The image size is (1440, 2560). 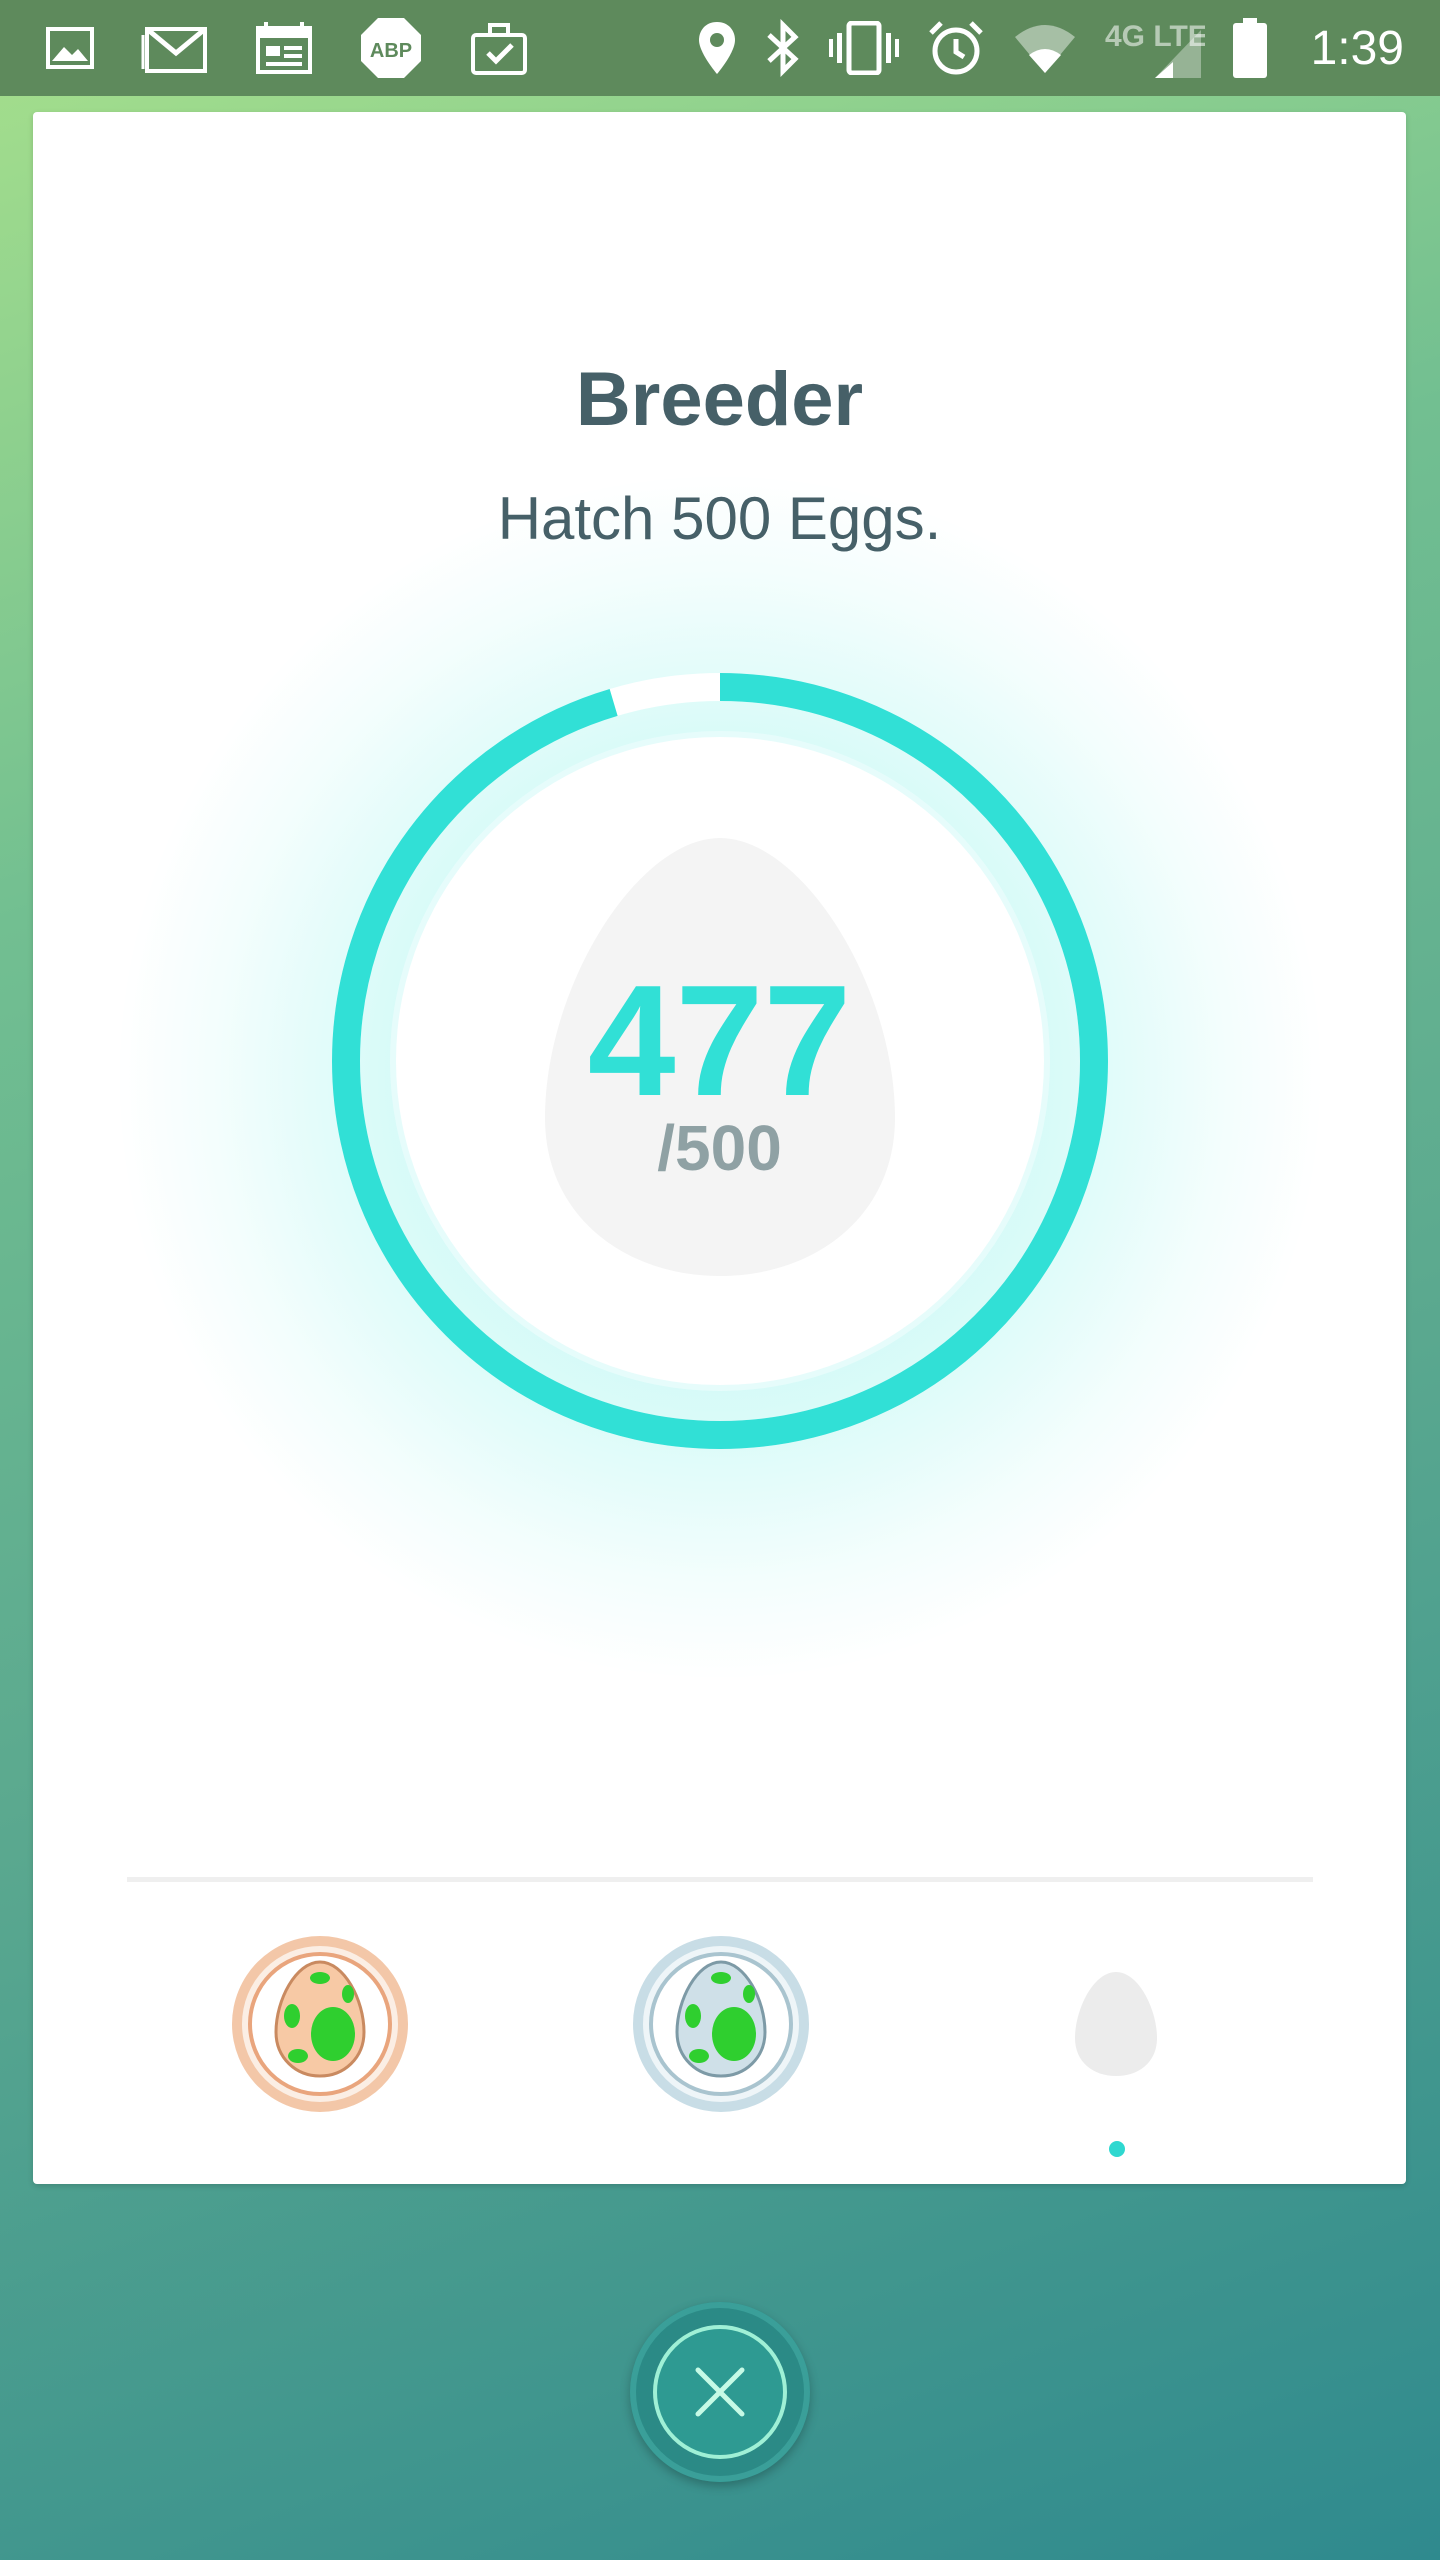 What do you see at coordinates (719, 399) in the screenshot?
I see `medal-title: Breeder` at bounding box center [719, 399].